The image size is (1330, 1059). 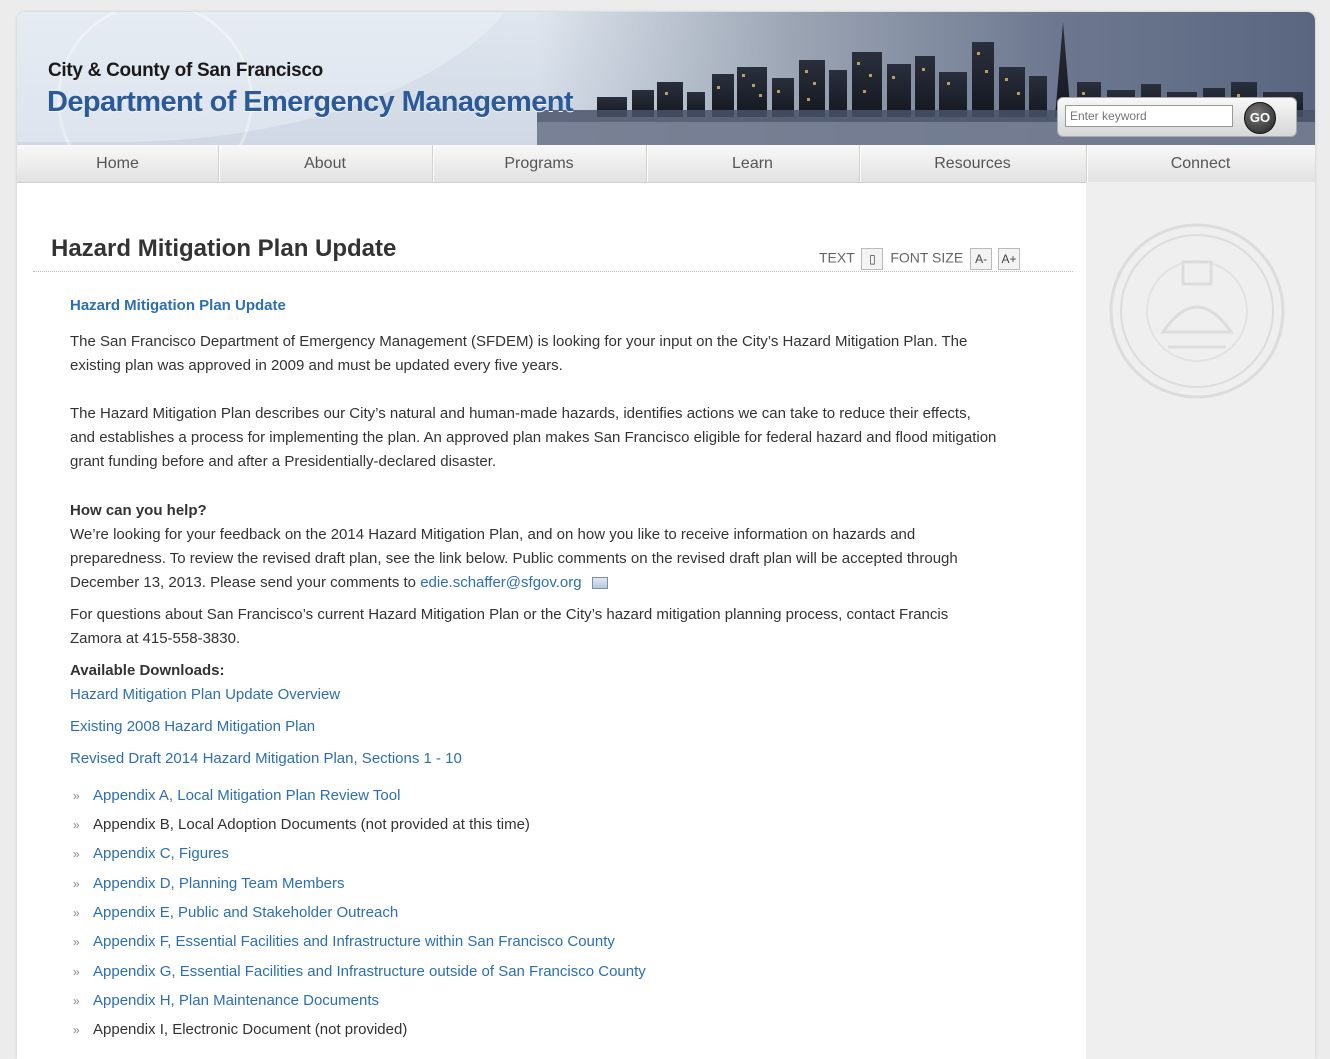 What do you see at coordinates (1009, 259) in the screenshot?
I see `font-increase-button: A+` at bounding box center [1009, 259].